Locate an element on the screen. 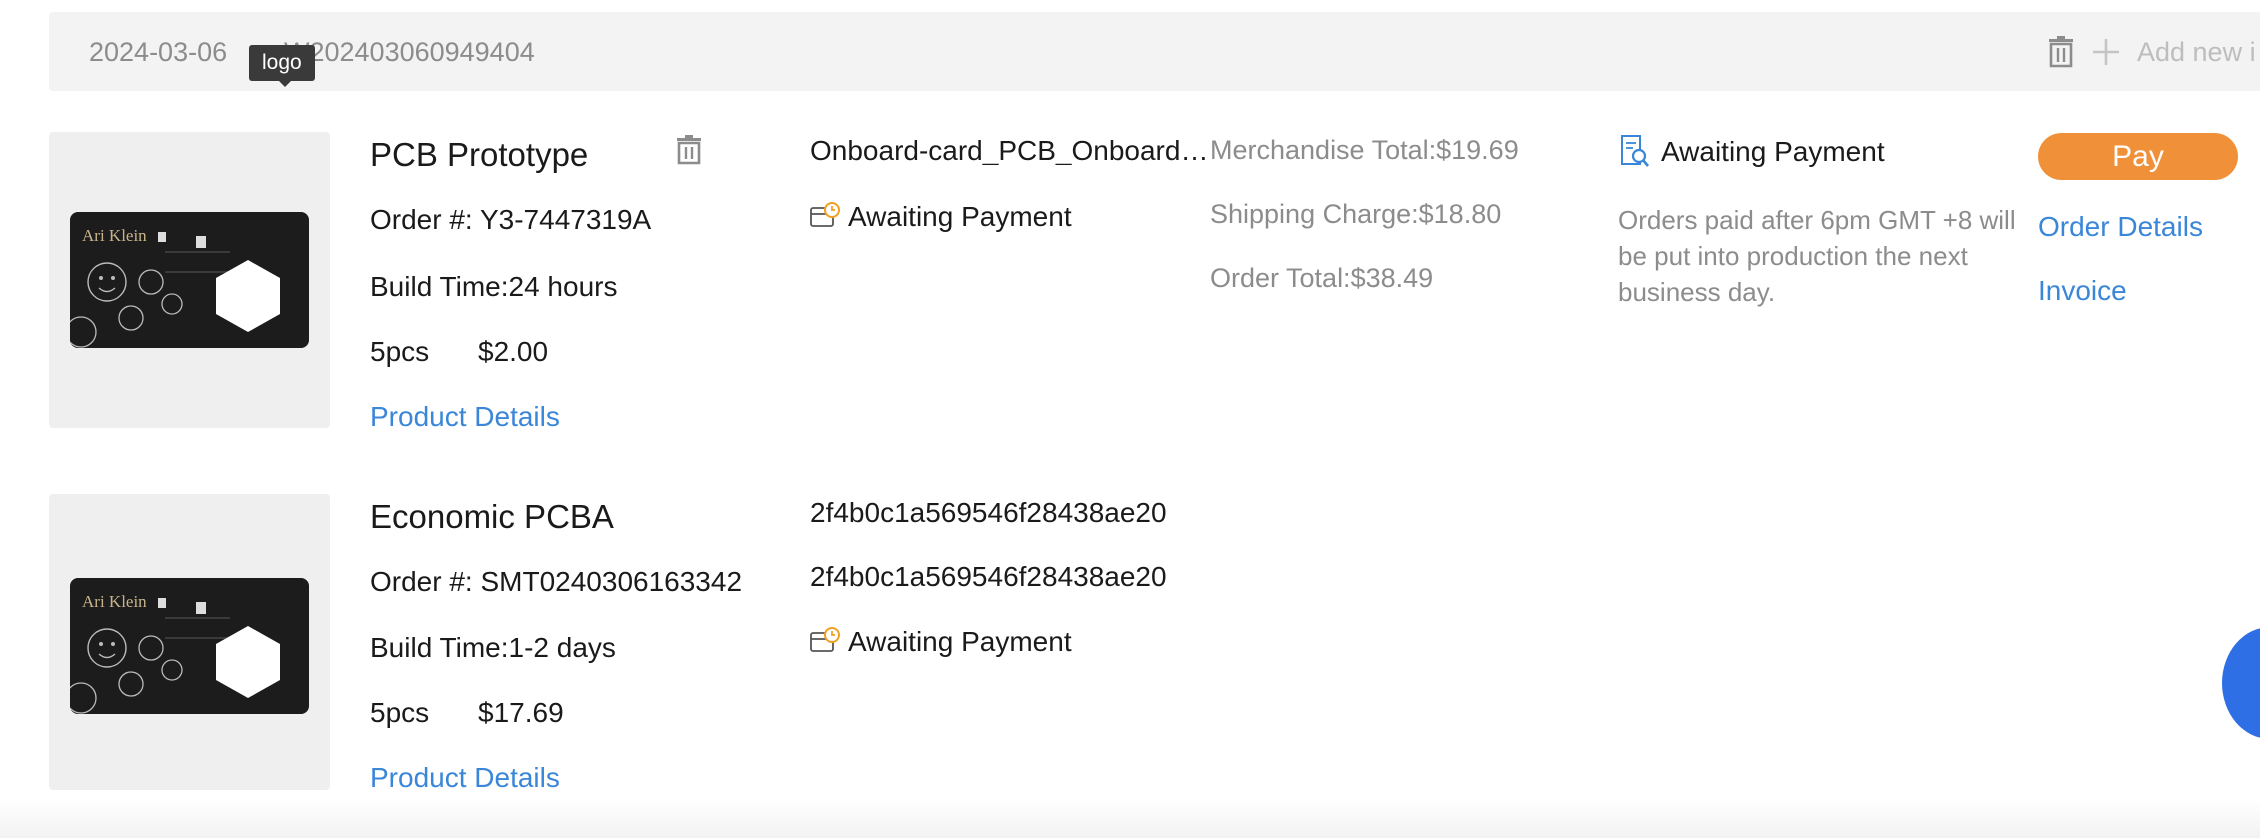 This screenshot has width=2260, height=838. plus-icon is located at coordinates (2106, 52).